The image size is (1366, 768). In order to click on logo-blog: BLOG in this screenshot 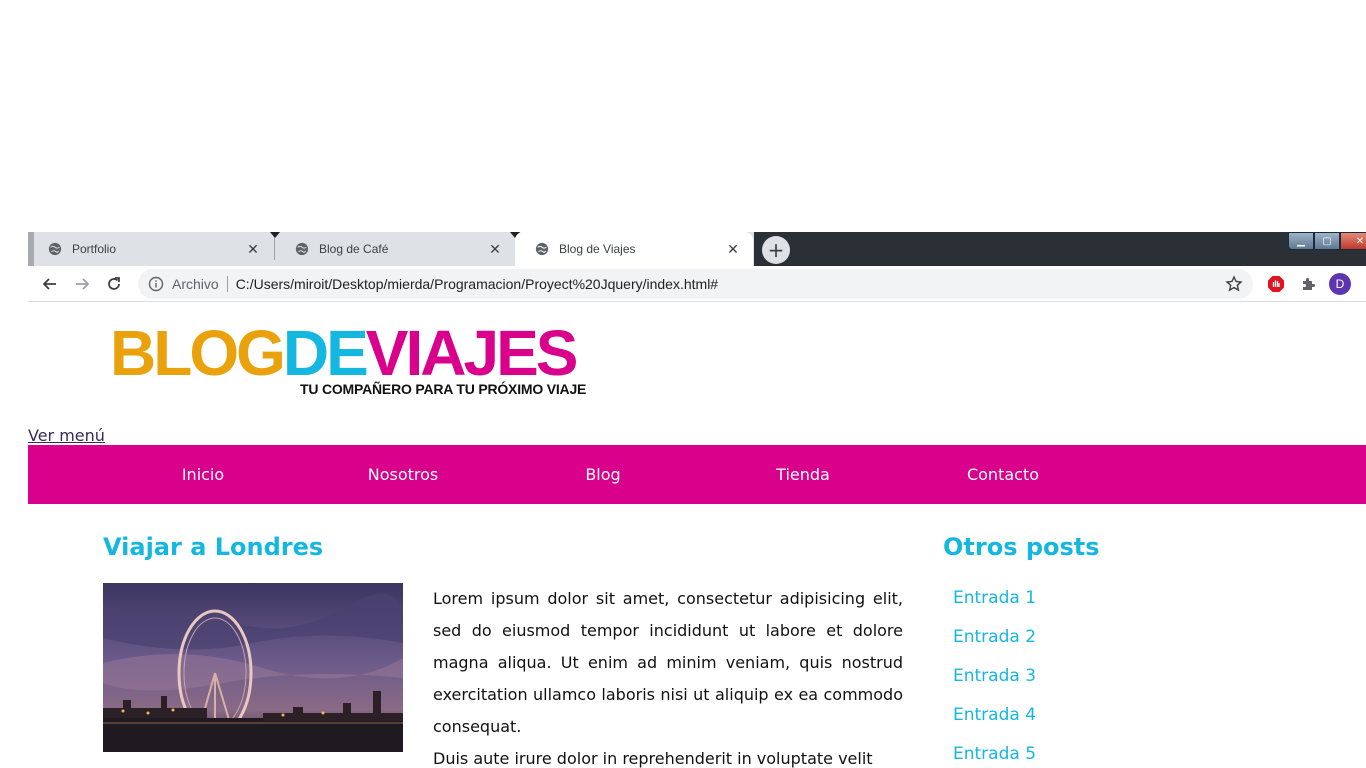, I will do `click(198, 353)`.